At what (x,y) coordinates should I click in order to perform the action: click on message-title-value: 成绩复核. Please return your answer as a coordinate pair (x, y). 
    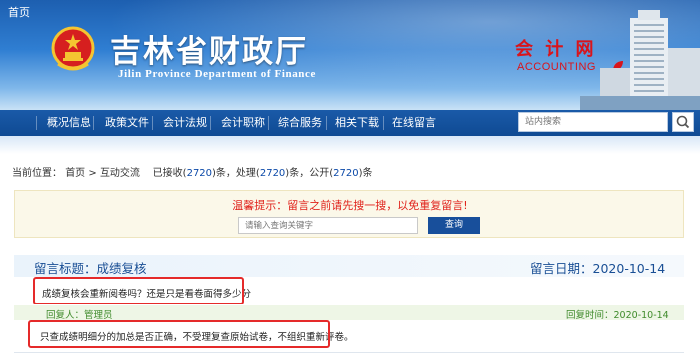
    Looking at the image, I should click on (121, 268).